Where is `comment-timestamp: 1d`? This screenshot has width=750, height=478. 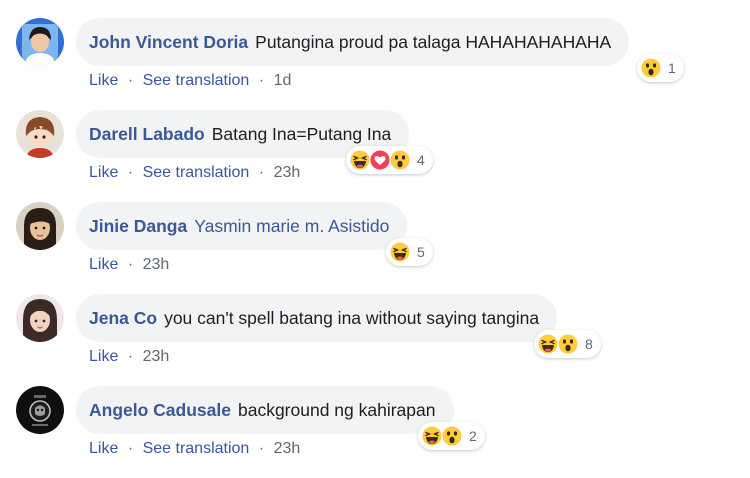 comment-timestamp: 1d is located at coordinates (283, 80).